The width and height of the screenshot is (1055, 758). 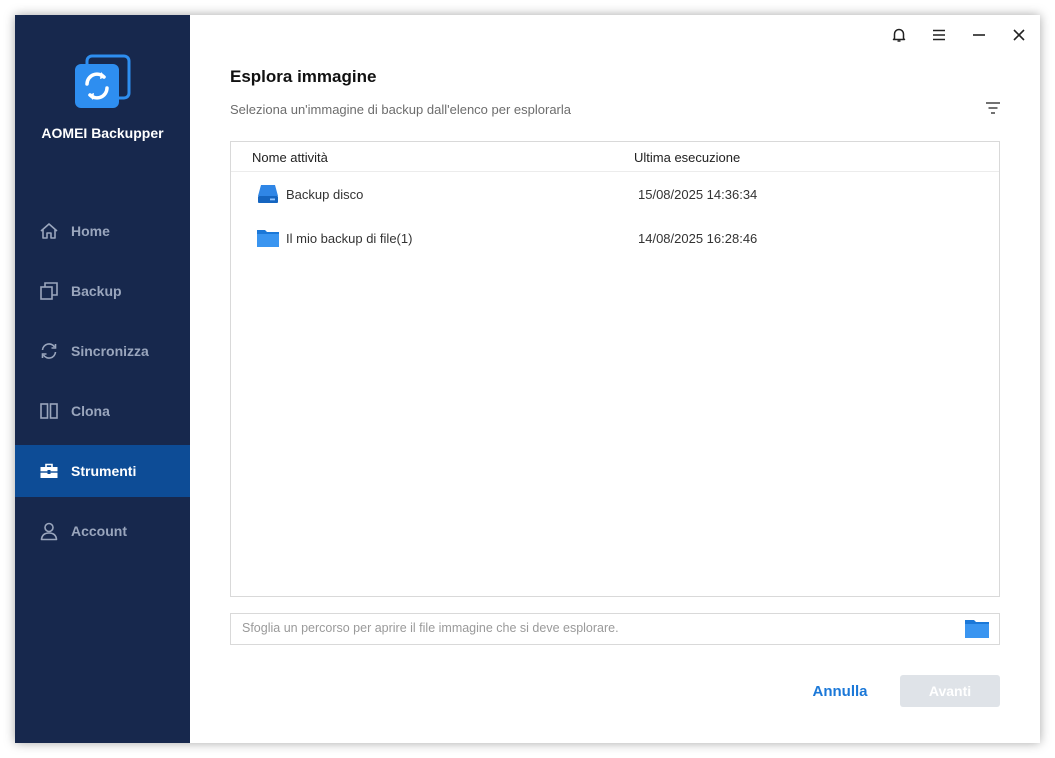 I want to click on next-button: Avanti, so click(x=950, y=691).